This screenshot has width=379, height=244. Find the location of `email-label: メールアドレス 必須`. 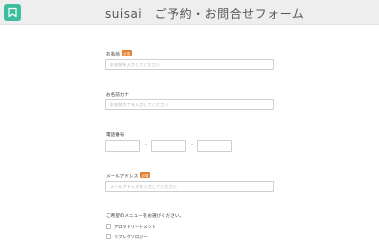

email-label: メールアドレス 必須 is located at coordinates (128, 176).